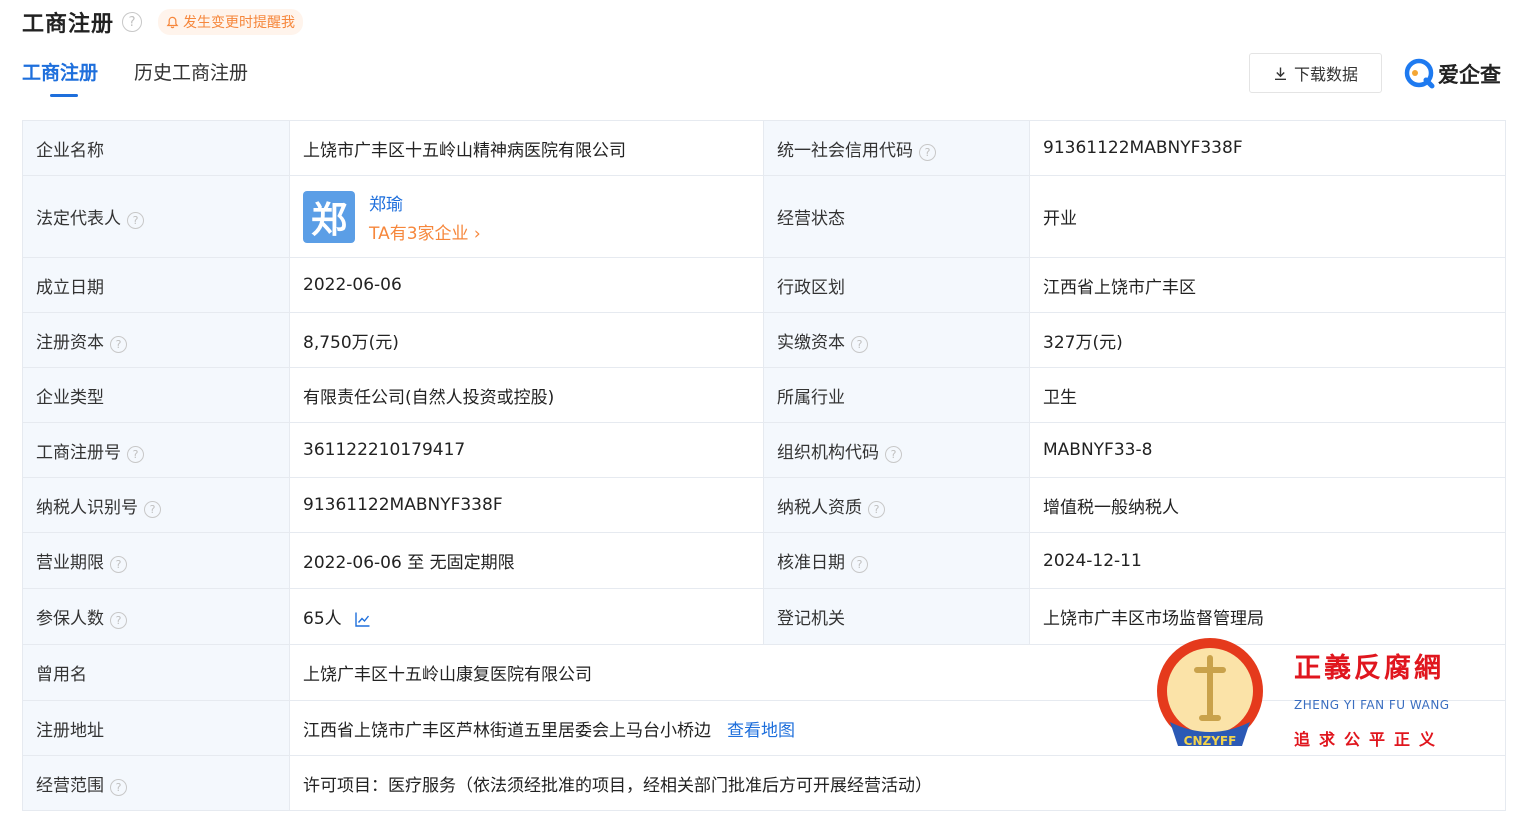 The image size is (1527, 822). What do you see at coordinates (156, 285) in the screenshot?
I see `field-label: 成立日期` at bounding box center [156, 285].